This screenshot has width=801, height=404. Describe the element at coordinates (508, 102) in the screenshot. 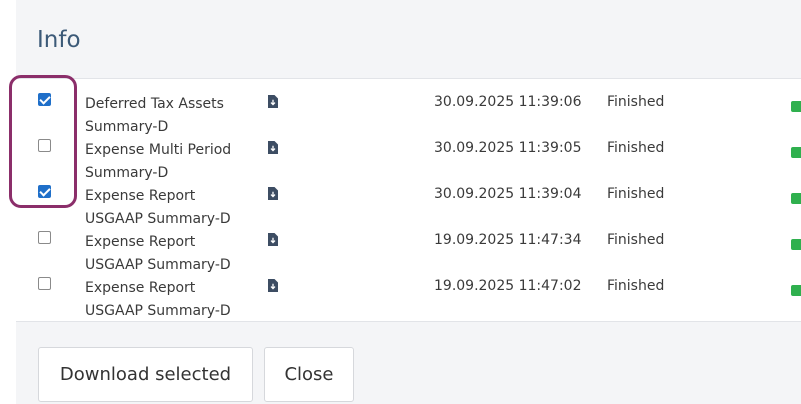

I see `report-date: 30.09.2025 11:39:06` at that location.